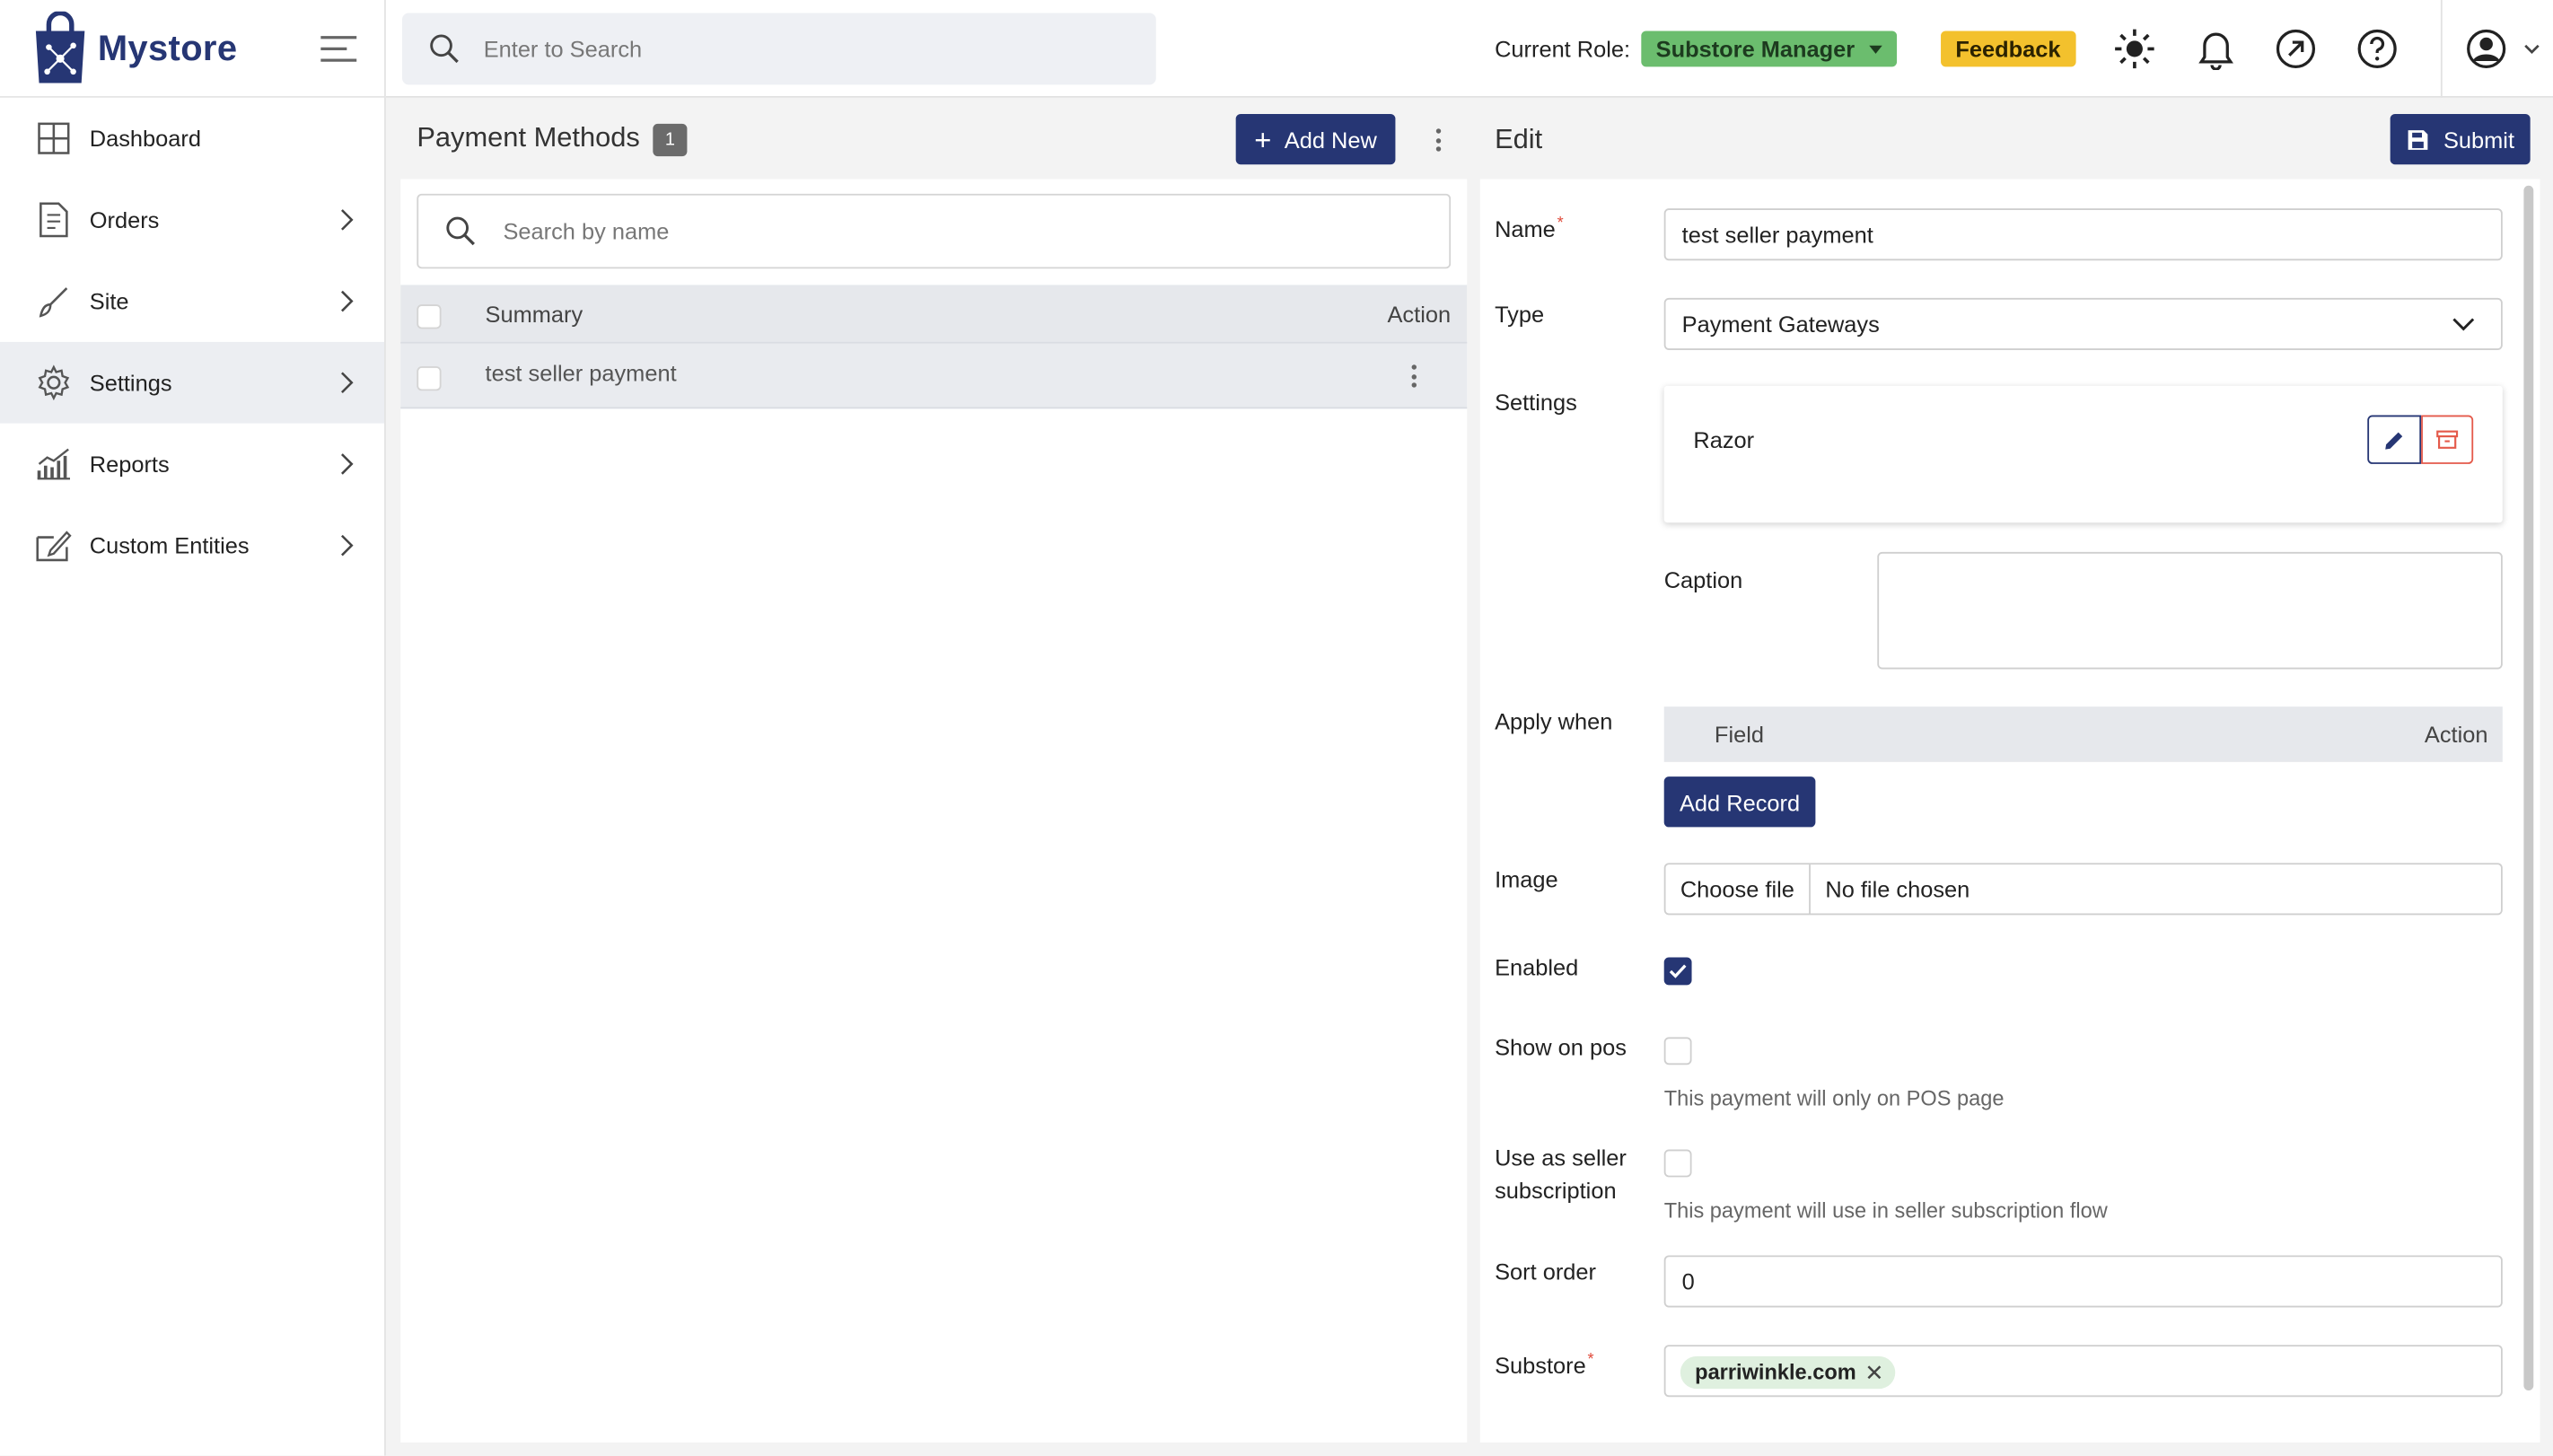 The width and height of the screenshot is (2553, 1456). Describe the element at coordinates (125, 219) in the screenshot. I see `sidebar-item-label: Orders` at that location.